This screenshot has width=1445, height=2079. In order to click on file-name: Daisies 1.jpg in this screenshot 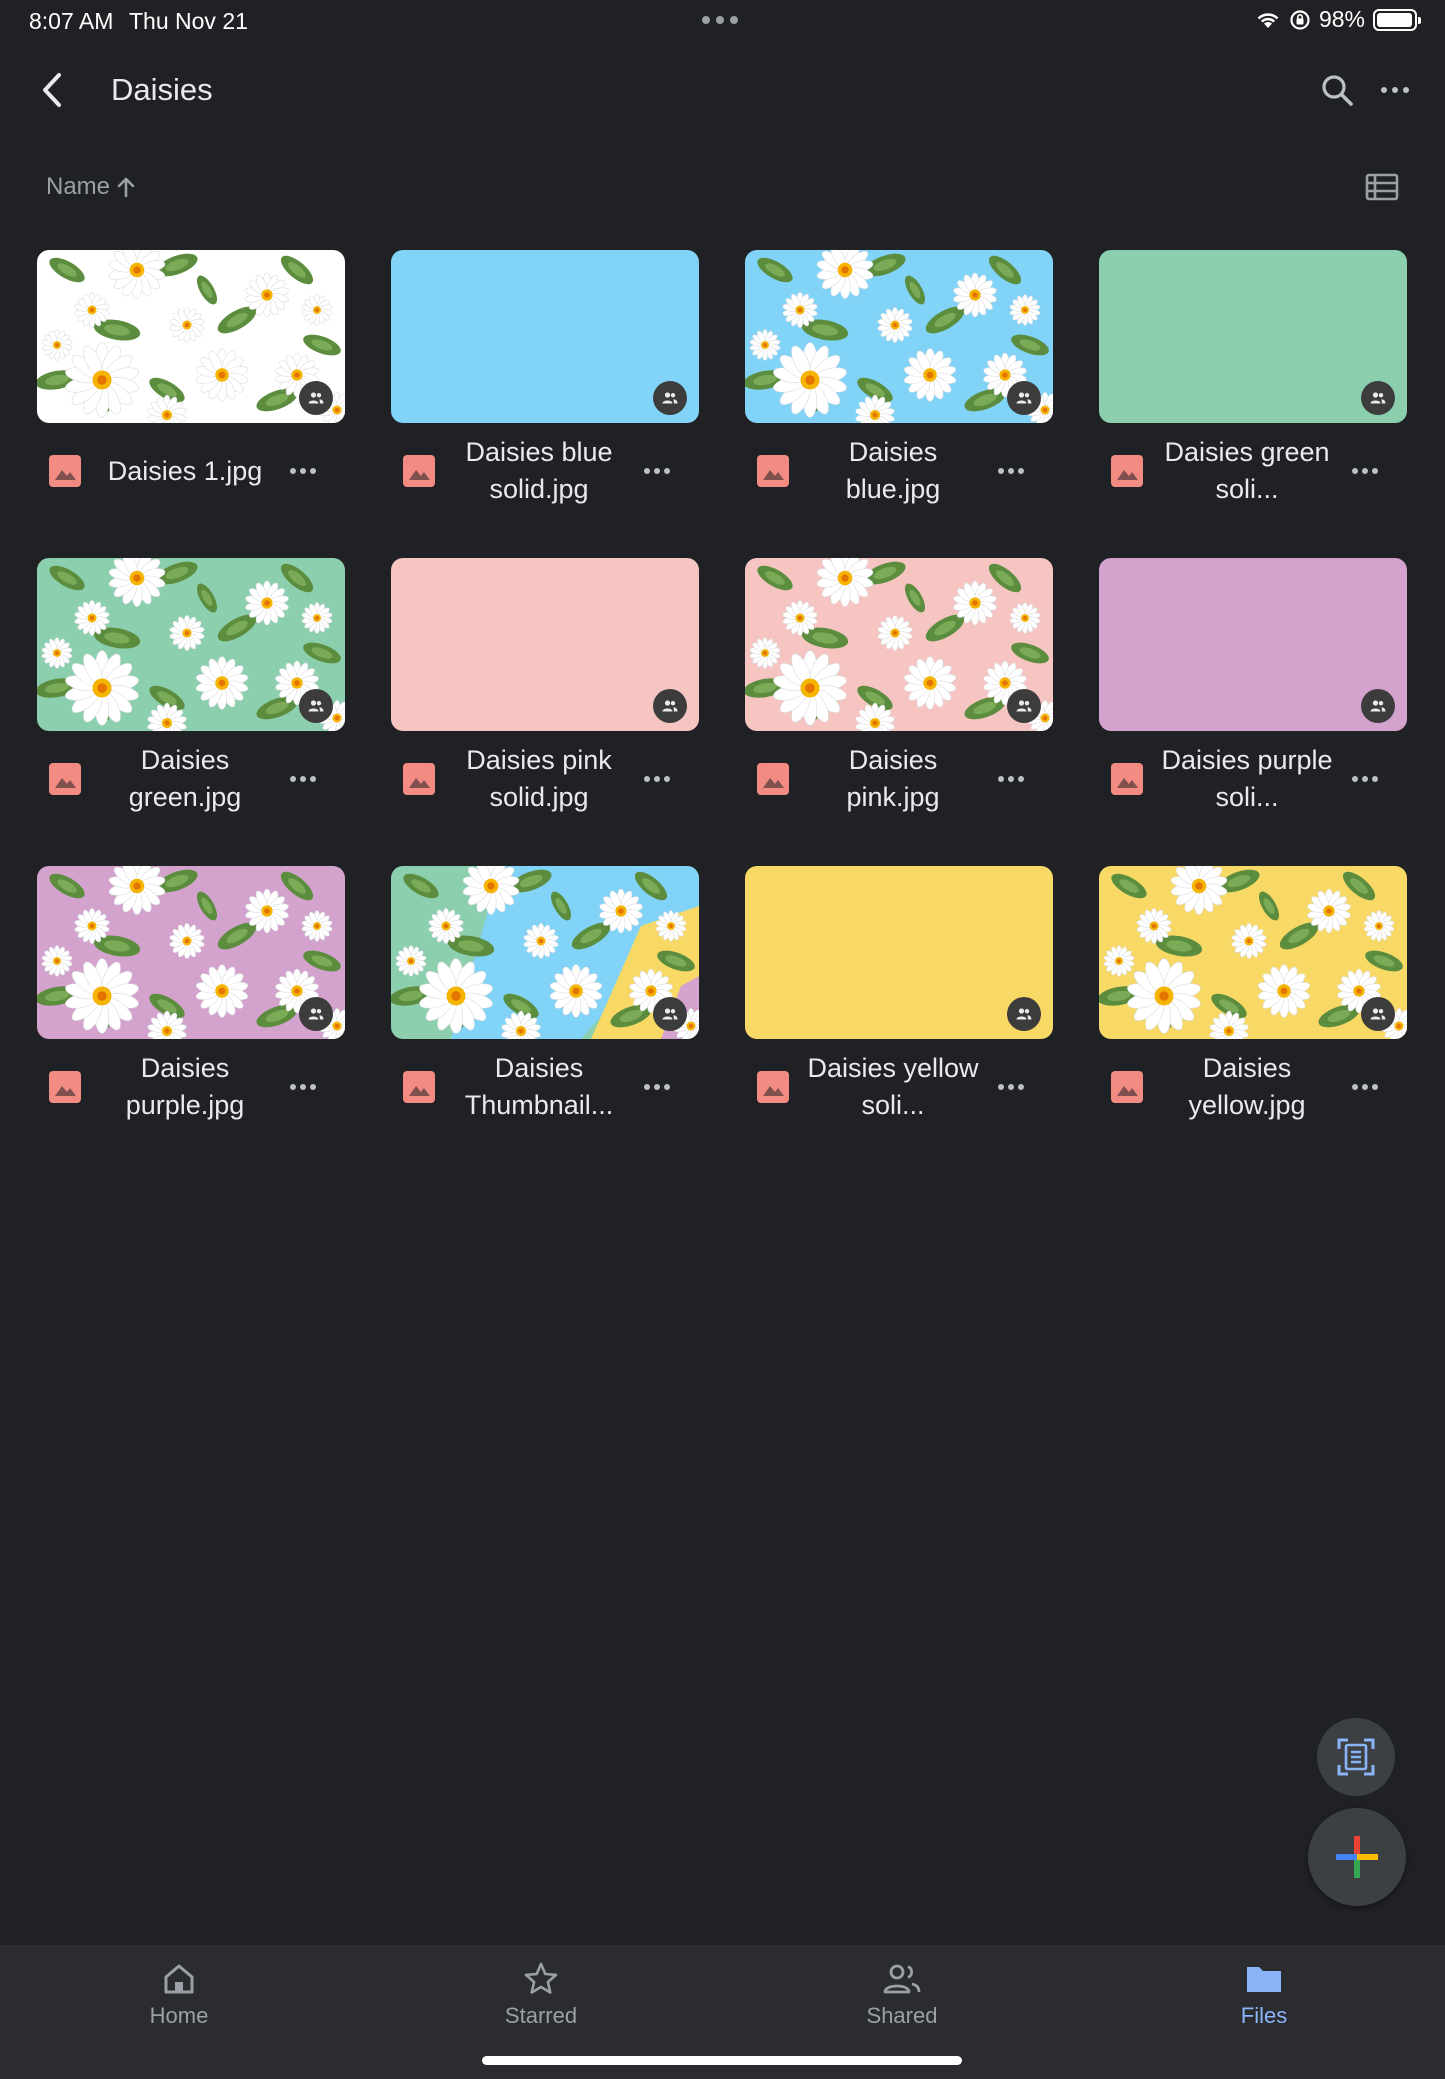, I will do `click(185, 470)`.